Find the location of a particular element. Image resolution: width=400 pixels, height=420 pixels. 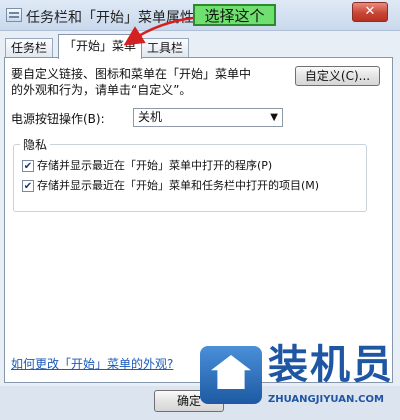

tab-strip: 任务栏 「开始」菜单 工具栏 is located at coordinates (200, 46).